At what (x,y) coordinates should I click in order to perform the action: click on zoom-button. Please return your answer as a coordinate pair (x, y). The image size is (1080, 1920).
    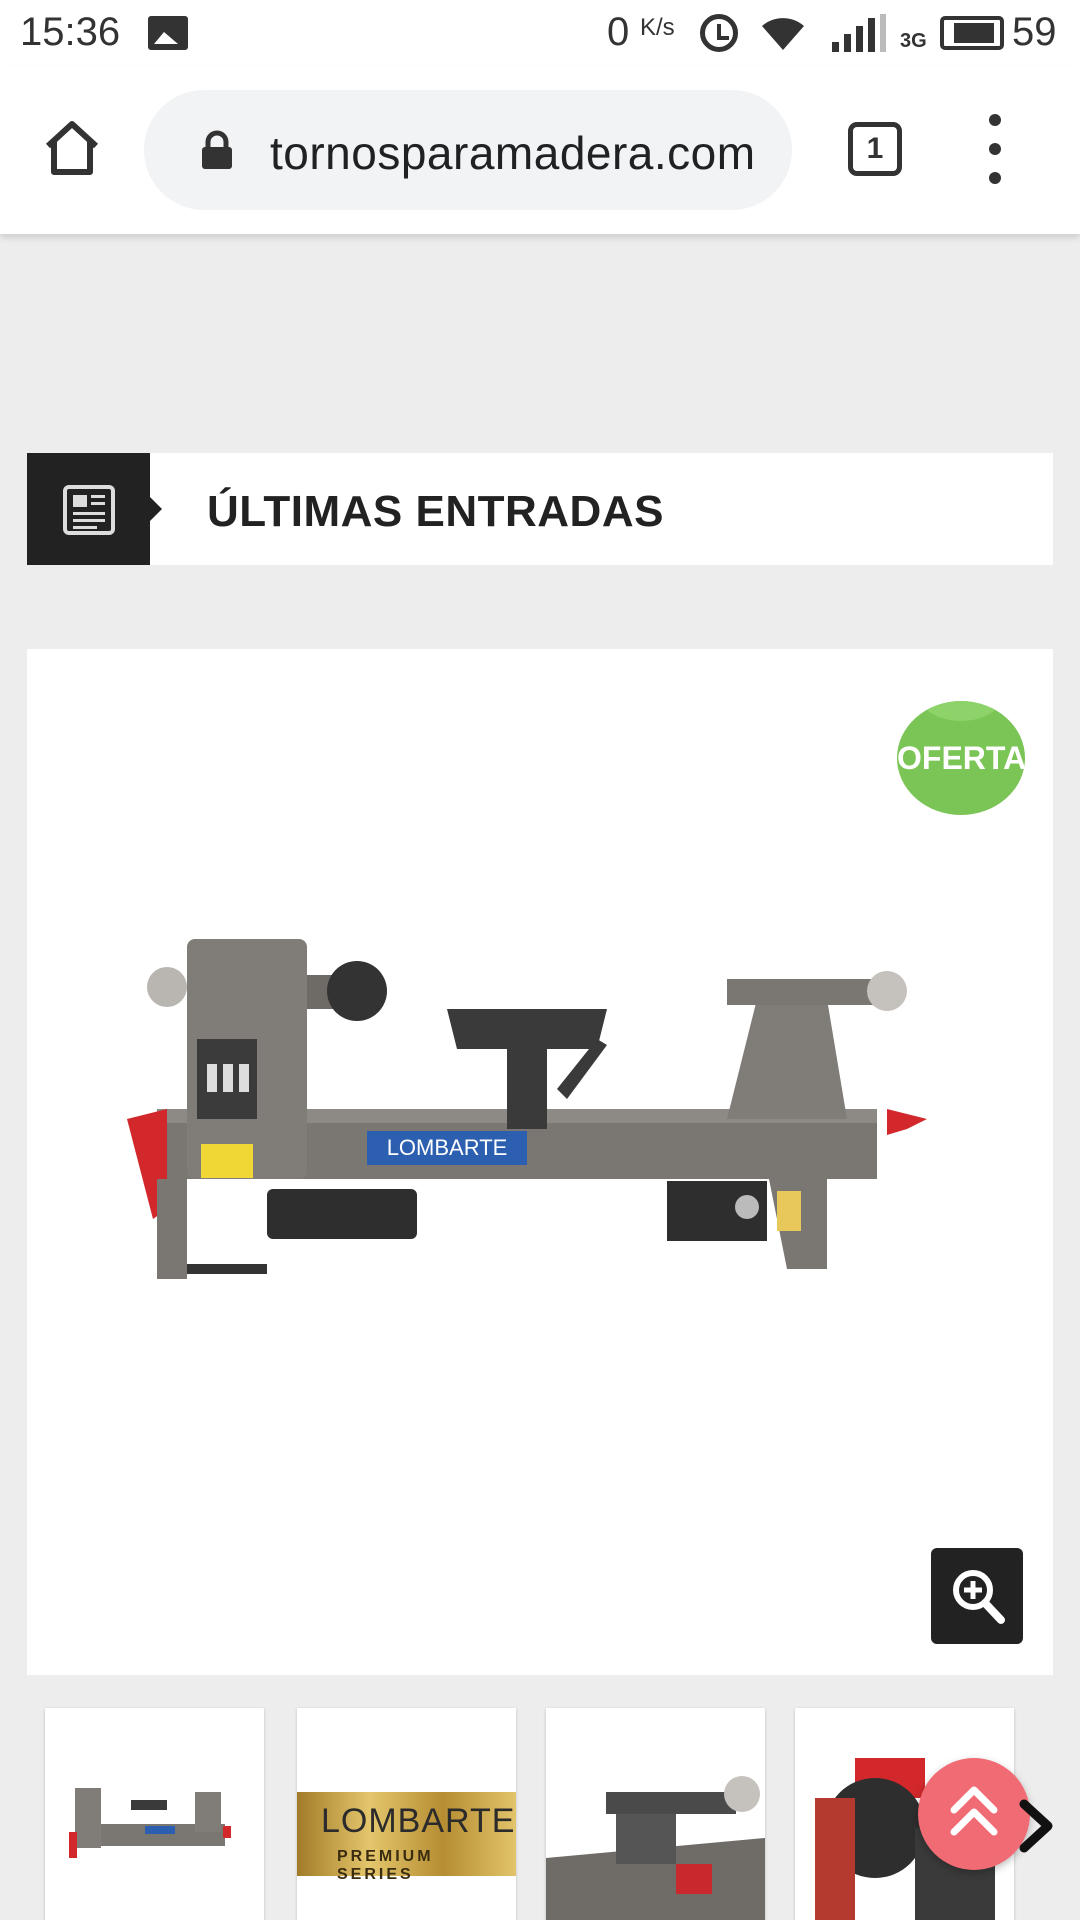
    Looking at the image, I should click on (977, 1596).